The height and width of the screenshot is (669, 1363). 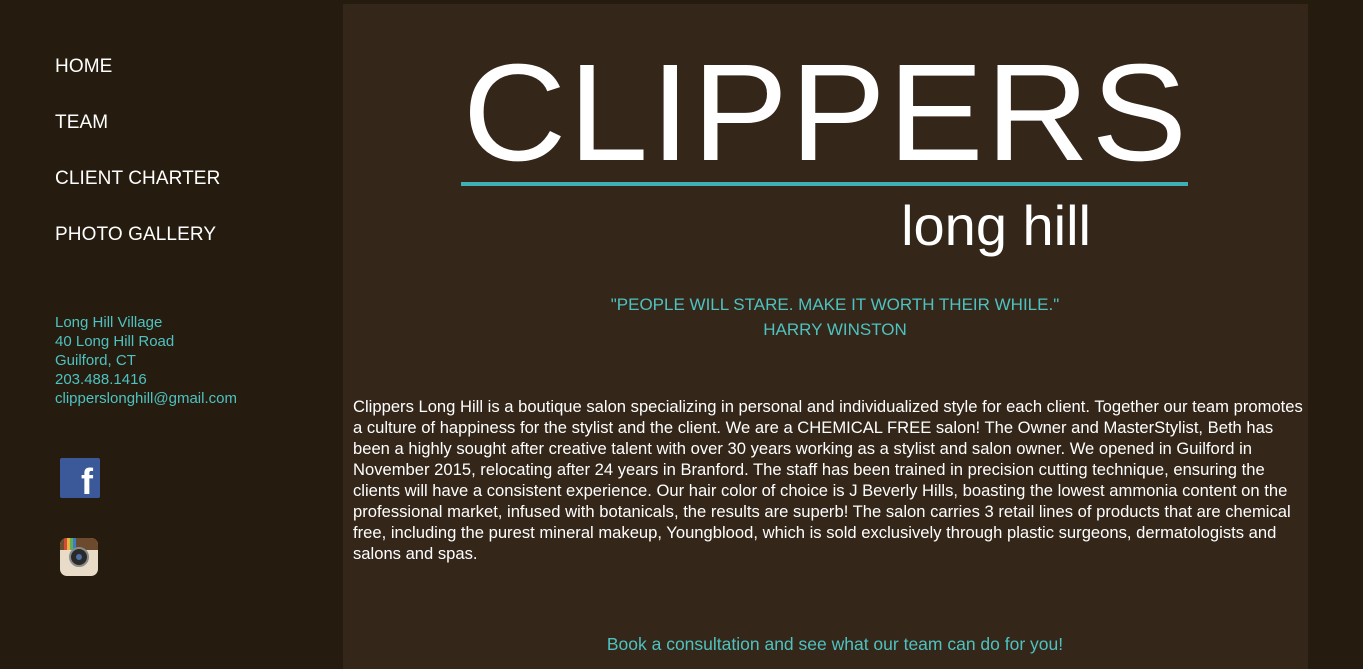 What do you see at coordinates (146, 398) in the screenshot?
I see `email-link: clipperslonghill@gmail.com` at bounding box center [146, 398].